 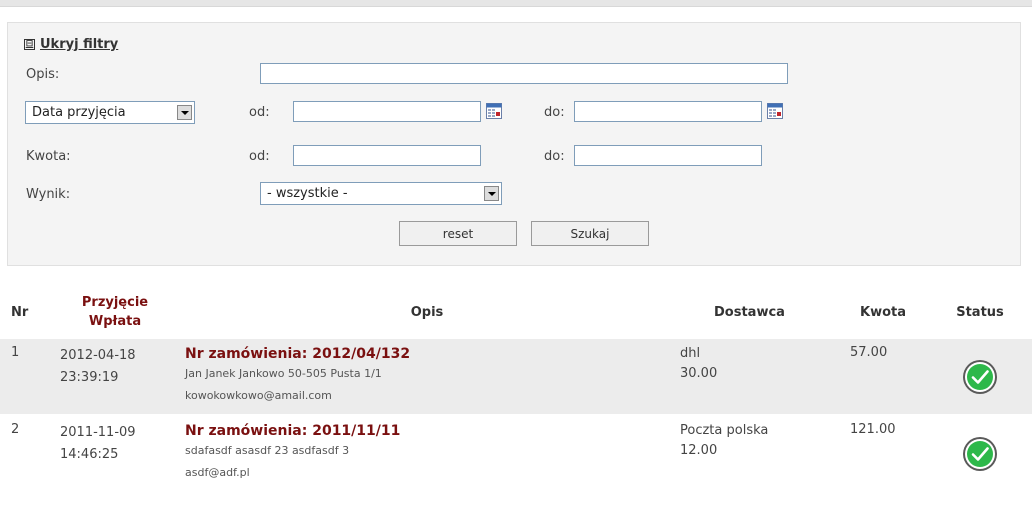 What do you see at coordinates (307, 193) in the screenshot?
I see `result-select-value: - wszystkie -` at bounding box center [307, 193].